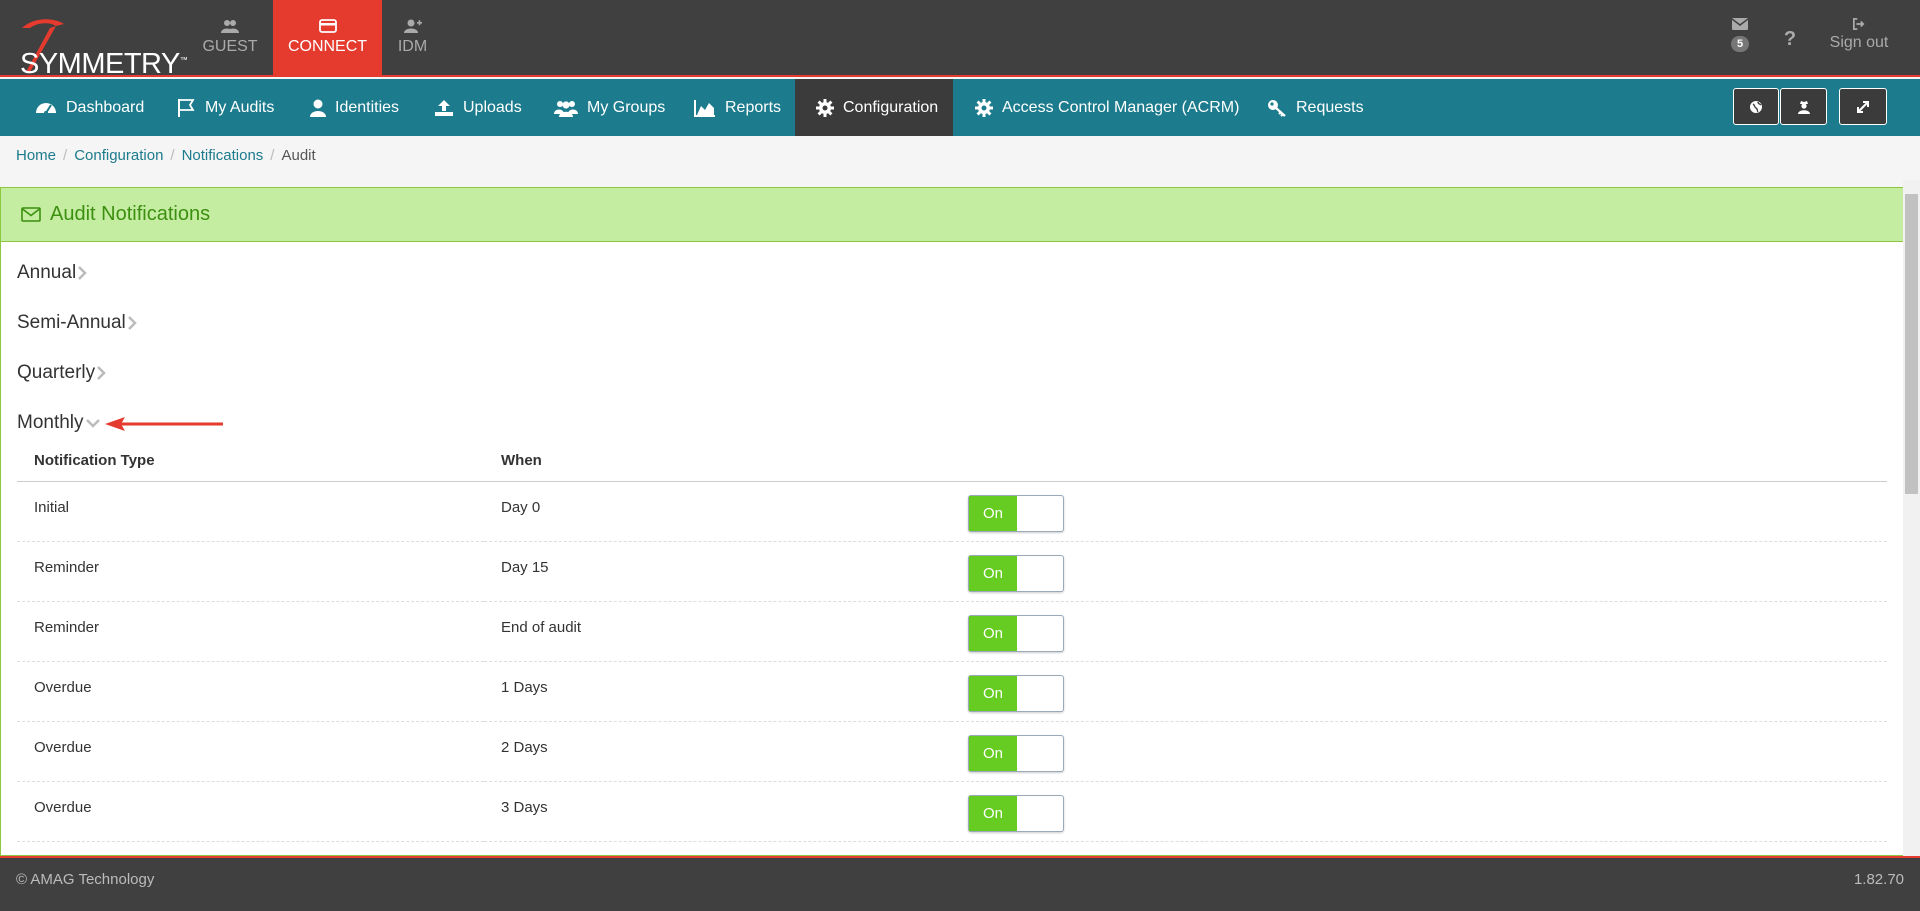  Describe the element at coordinates (92, 423) in the screenshot. I see `chevron-down-icon` at that location.